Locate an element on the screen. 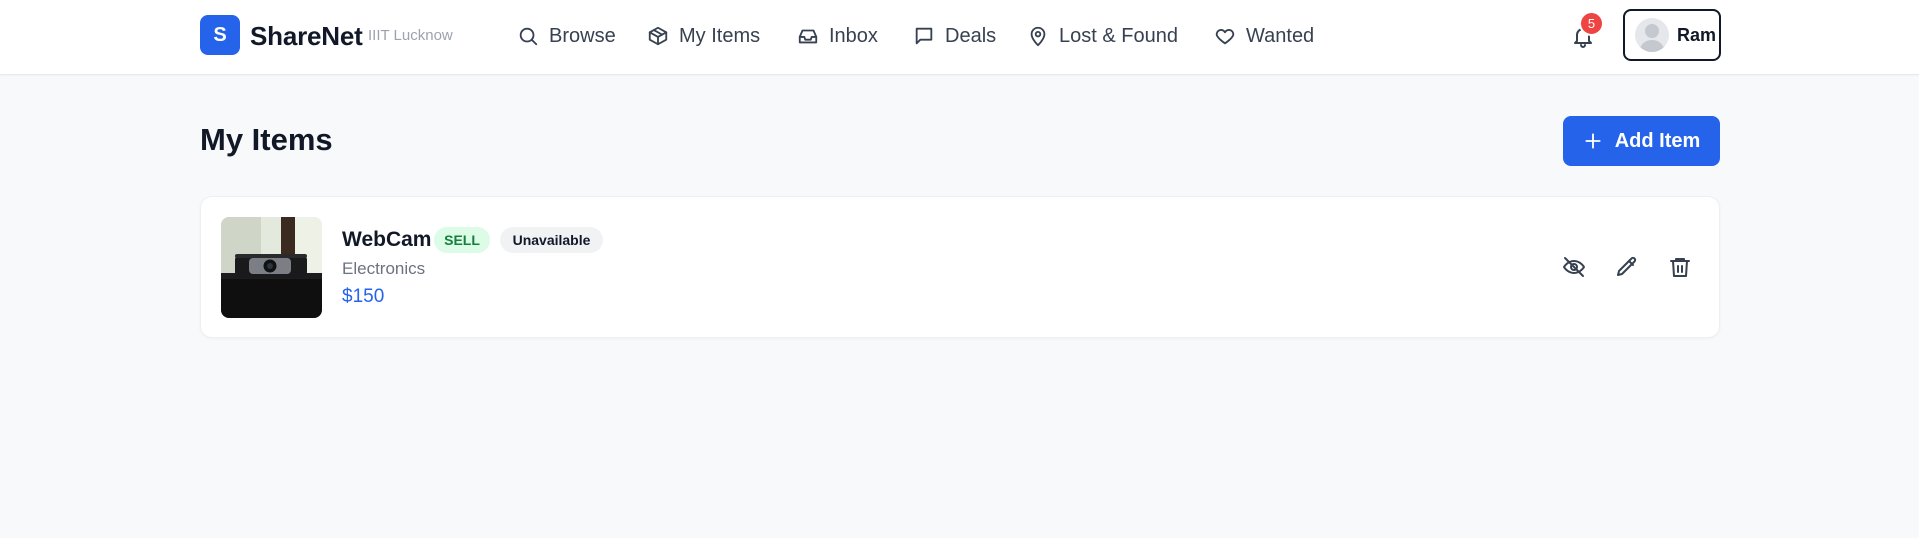 This screenshot has height=538, width=1919. item-price: $150 is located at coordinates (363, 296).